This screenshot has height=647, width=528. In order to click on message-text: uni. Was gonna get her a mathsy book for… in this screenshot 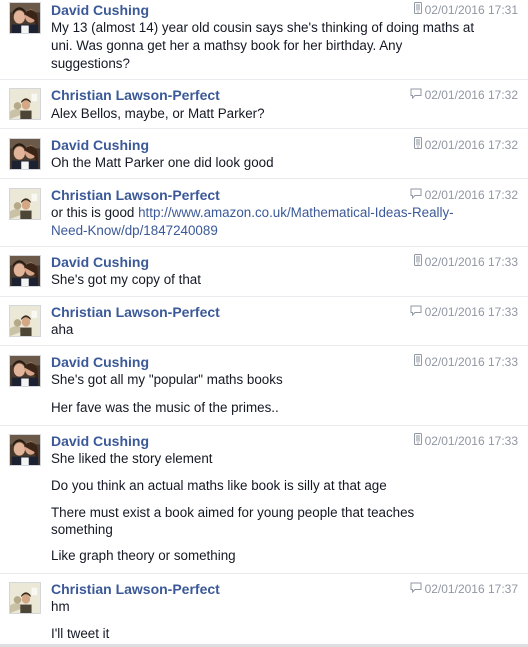, I will do `click(227, 45)`.